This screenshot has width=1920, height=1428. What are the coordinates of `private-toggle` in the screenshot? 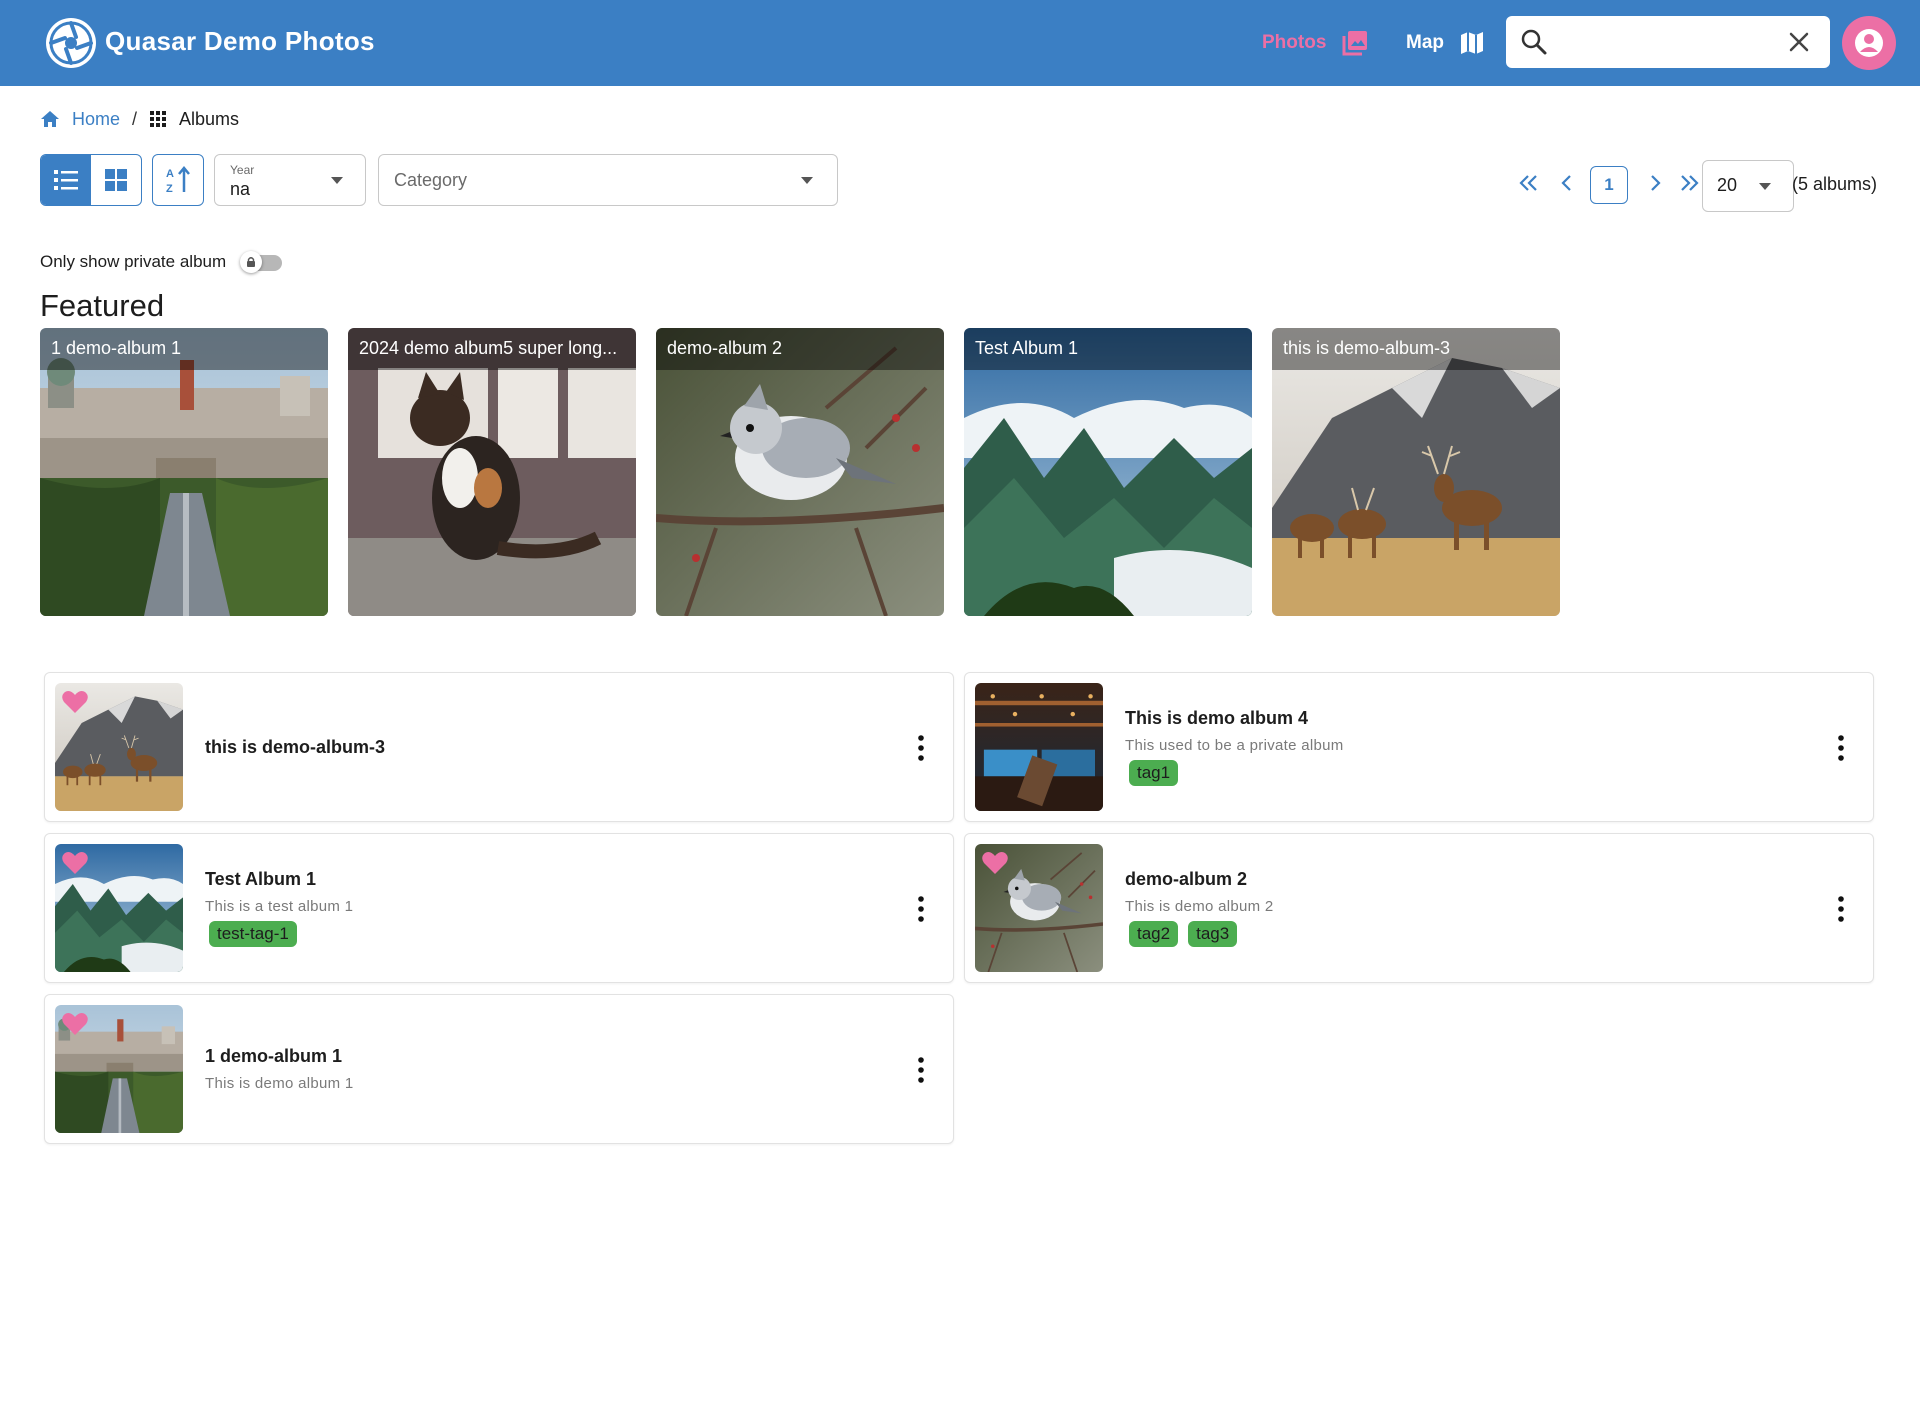 It's located at (262, 262).